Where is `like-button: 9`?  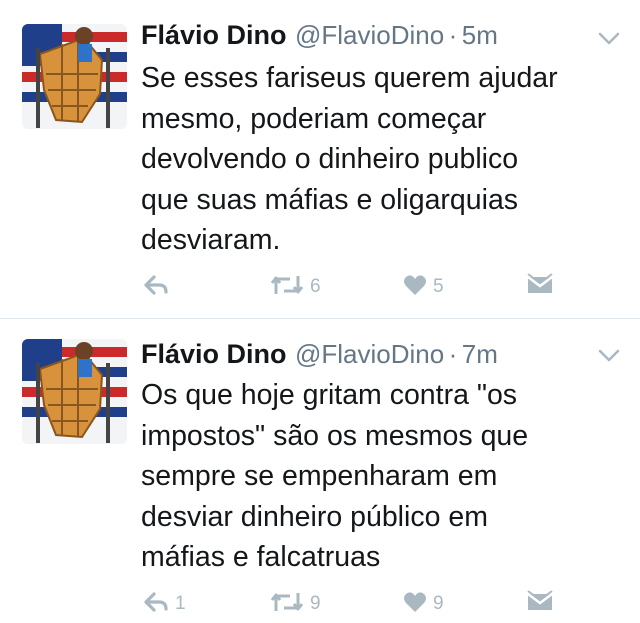
like-button: 9 is located at coordinates (423, 604).